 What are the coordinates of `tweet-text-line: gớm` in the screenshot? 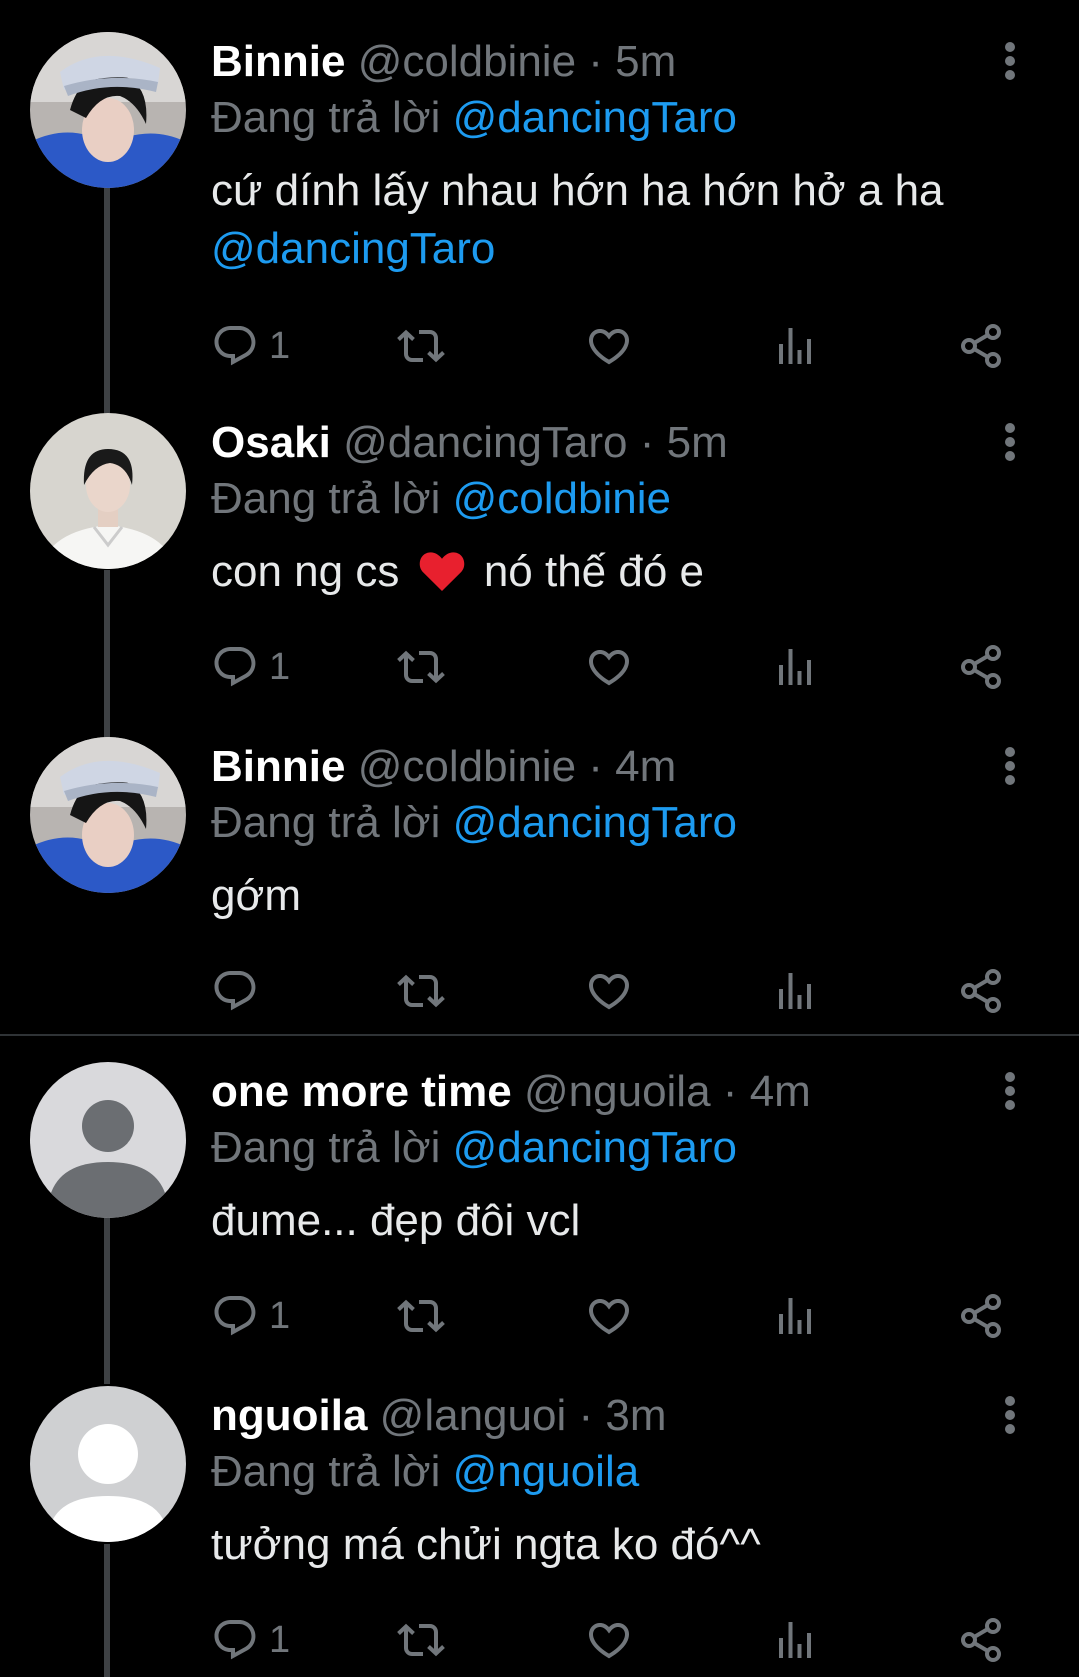 It's located at (256, 895).